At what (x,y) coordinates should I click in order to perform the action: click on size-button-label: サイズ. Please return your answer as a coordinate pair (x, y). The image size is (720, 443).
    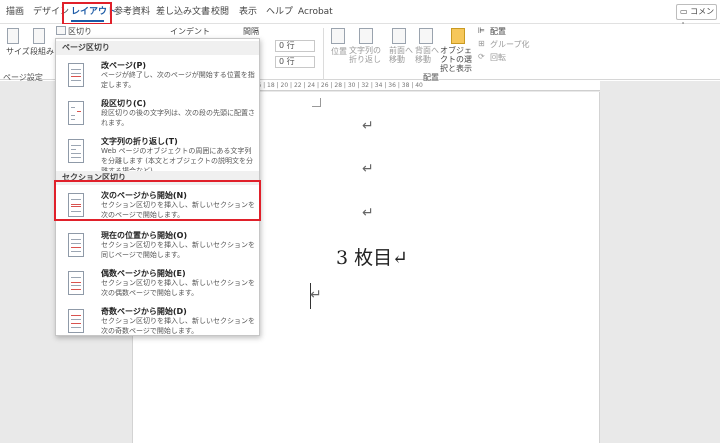
    Looking at the image, I should click on (18, 51).